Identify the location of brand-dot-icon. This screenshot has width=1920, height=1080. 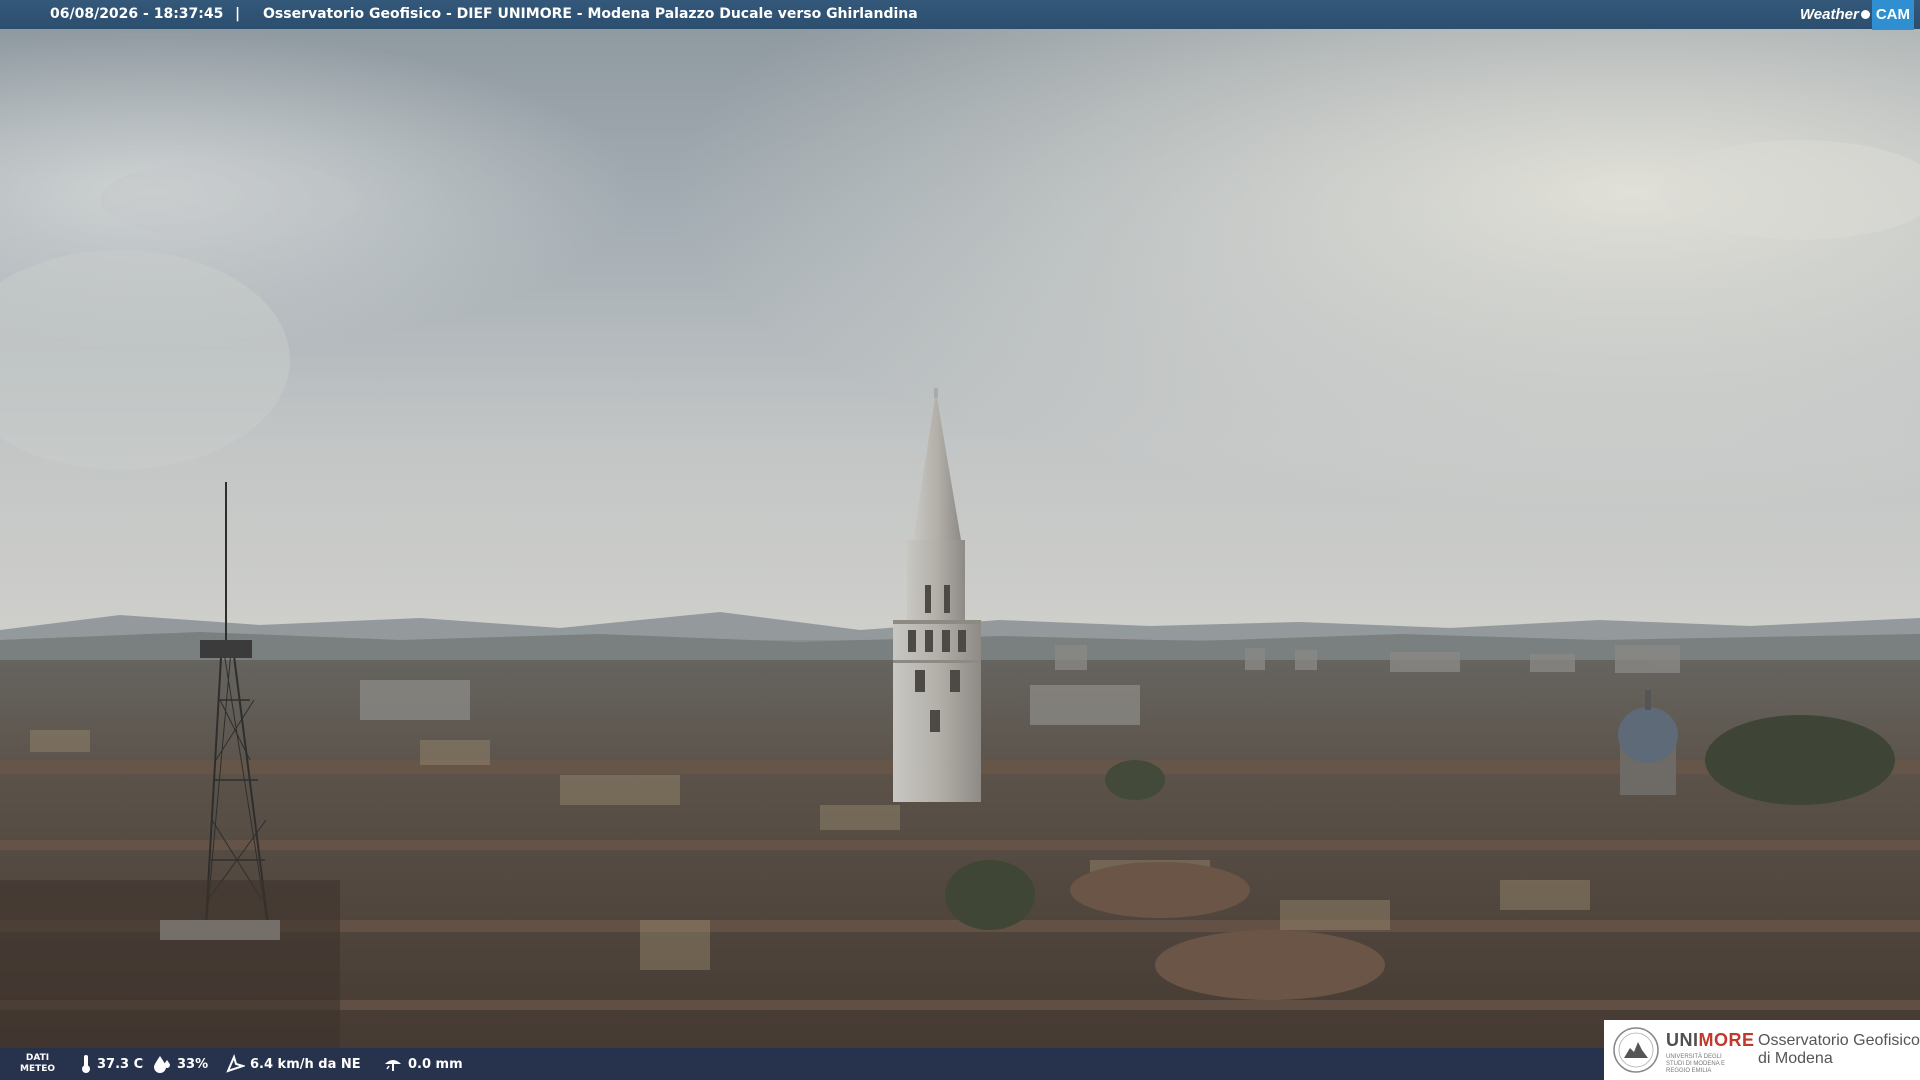
(1865, 14).